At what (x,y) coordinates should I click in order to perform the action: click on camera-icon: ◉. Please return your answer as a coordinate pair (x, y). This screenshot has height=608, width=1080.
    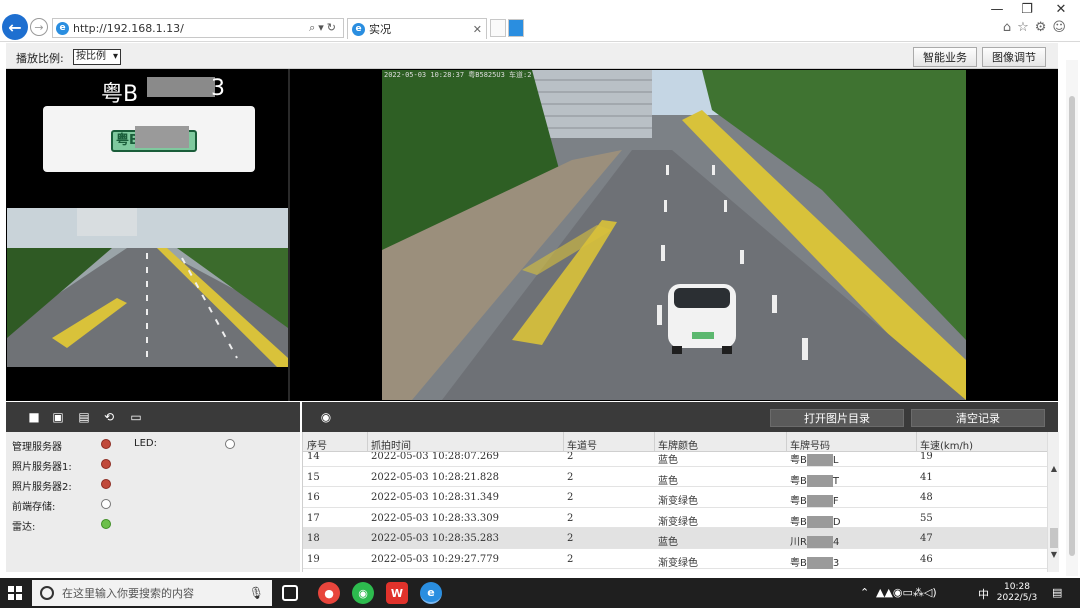
    Looking at the image, I should click on (326, 417).